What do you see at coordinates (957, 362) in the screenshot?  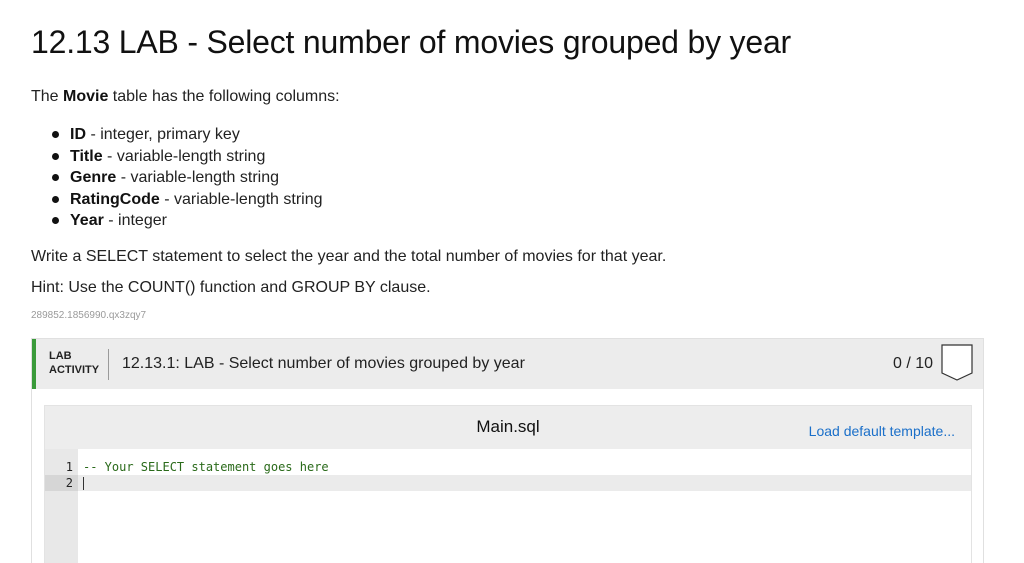 I see `bookmark-icon` at bounding box center [957, 362].